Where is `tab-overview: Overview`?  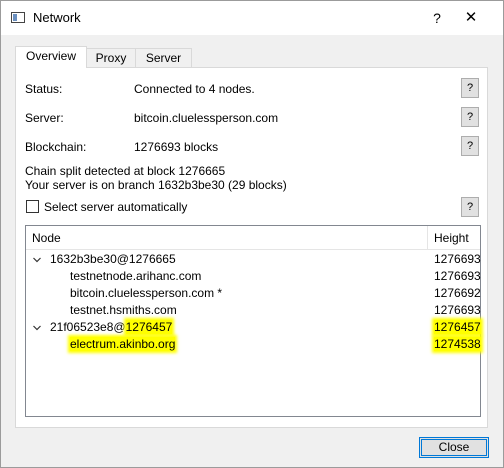
tab-overview: Overview is located at coordinates (51, 57).